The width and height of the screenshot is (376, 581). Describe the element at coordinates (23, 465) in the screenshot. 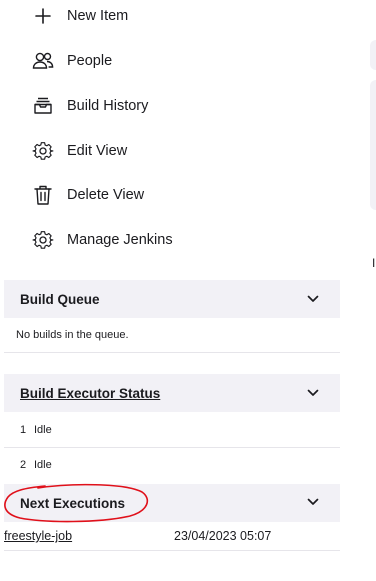

I see `executor-number: 2` at that location.